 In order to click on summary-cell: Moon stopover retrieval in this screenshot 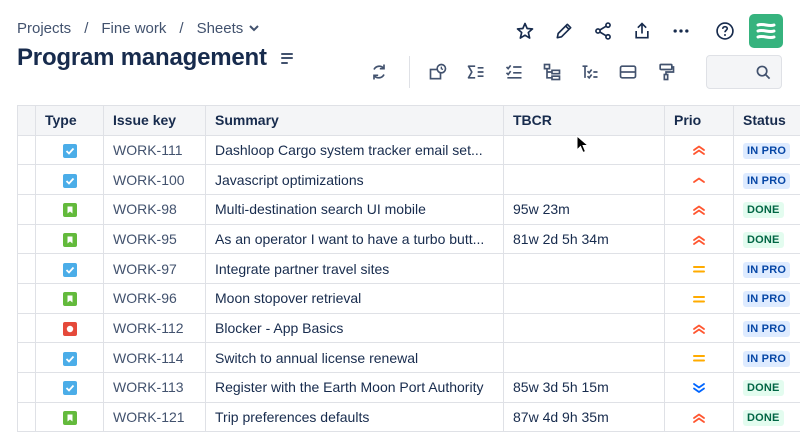, I will do `click(354, 298)`.